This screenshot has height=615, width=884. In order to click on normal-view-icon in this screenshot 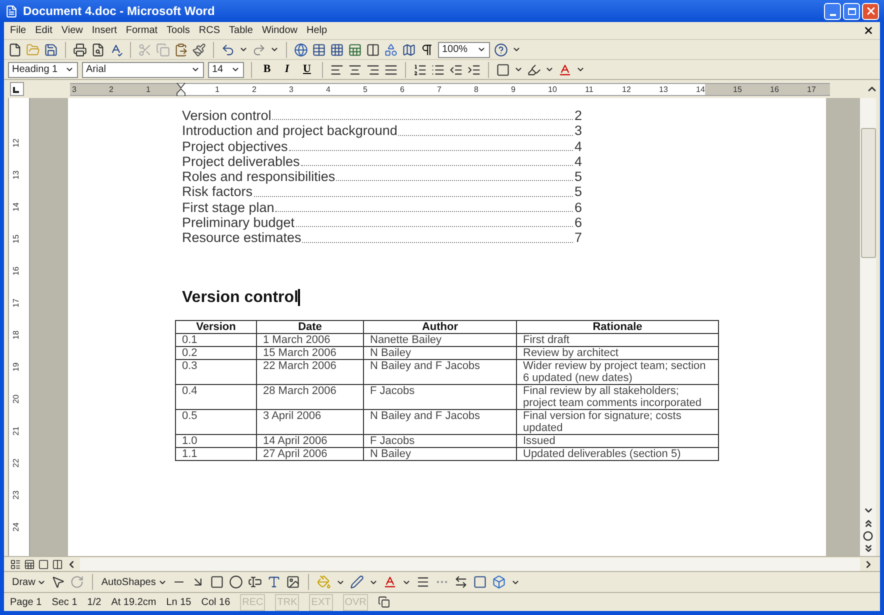, I will do `click(15, 564)`.